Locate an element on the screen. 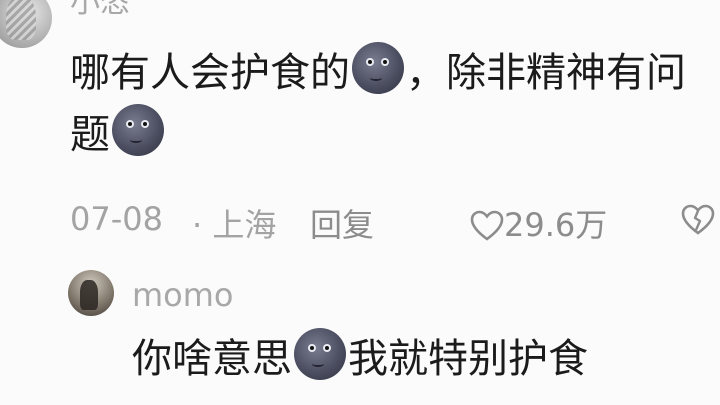  like-count: 29.6万 is located at coordinates (556, 225).